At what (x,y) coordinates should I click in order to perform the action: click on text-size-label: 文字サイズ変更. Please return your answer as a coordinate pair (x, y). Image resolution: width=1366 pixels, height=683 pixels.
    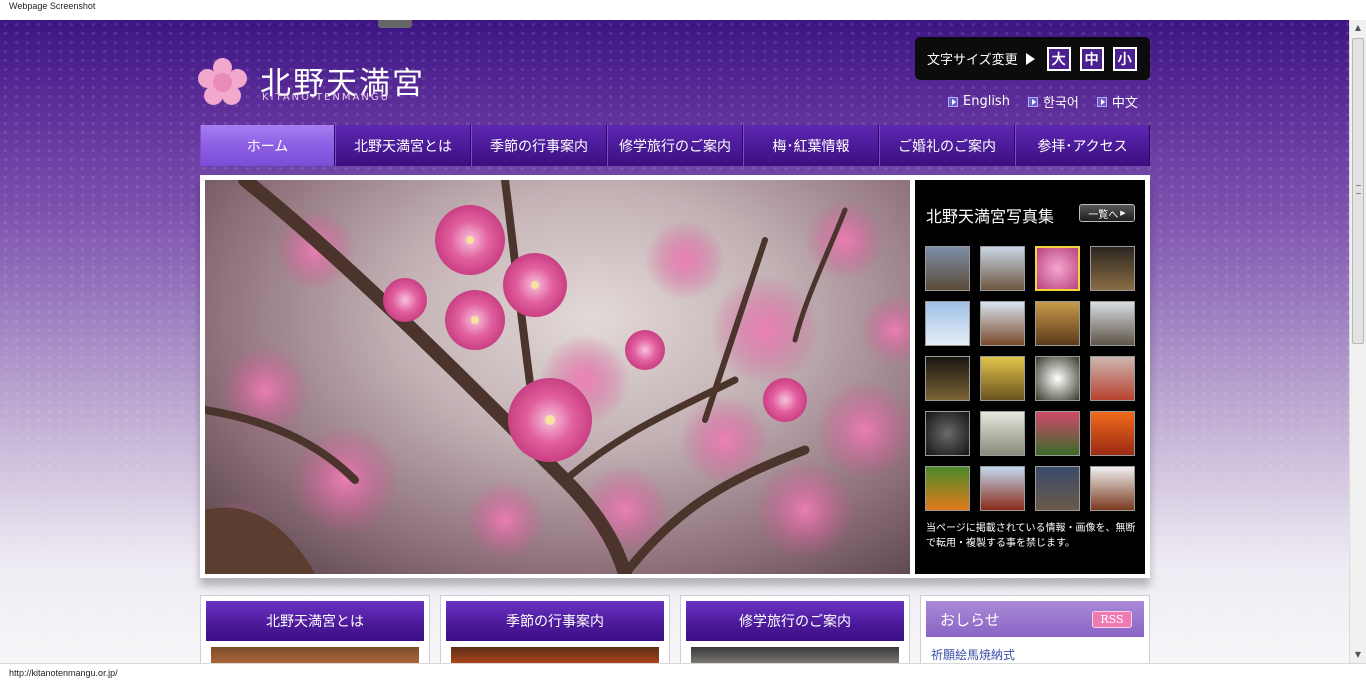
    Looking at the image, I should click on (972, 60).